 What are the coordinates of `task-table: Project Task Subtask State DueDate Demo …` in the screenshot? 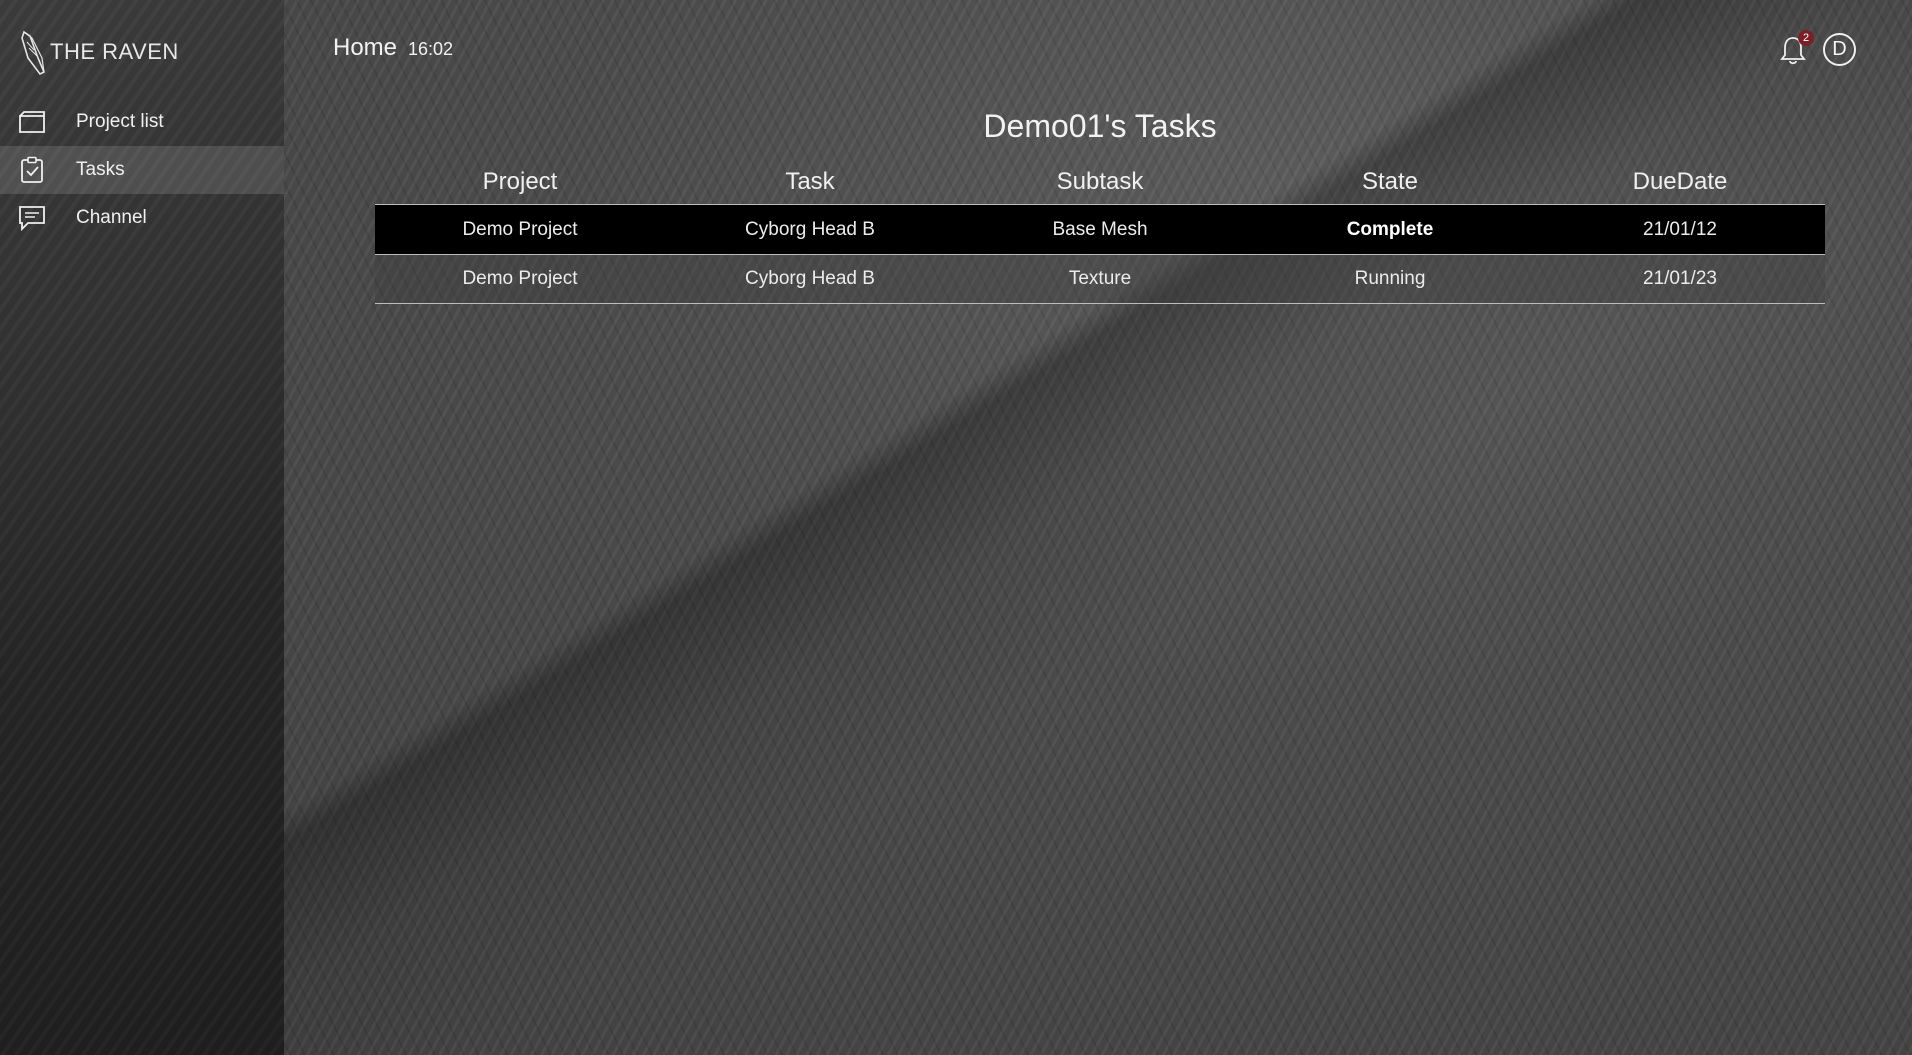 It's located at (1100, 232).